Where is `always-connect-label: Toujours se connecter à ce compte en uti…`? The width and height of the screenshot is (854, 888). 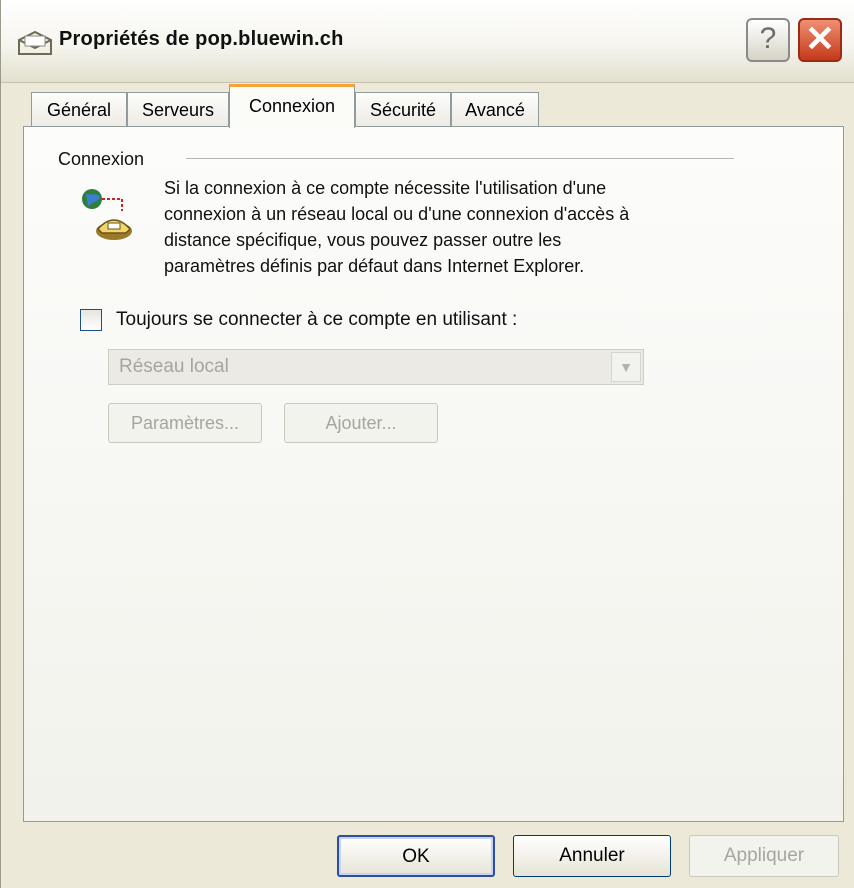
always-connect-label: Toujours se connecter à ce compte en uti… is located at coordinates (316, 320).